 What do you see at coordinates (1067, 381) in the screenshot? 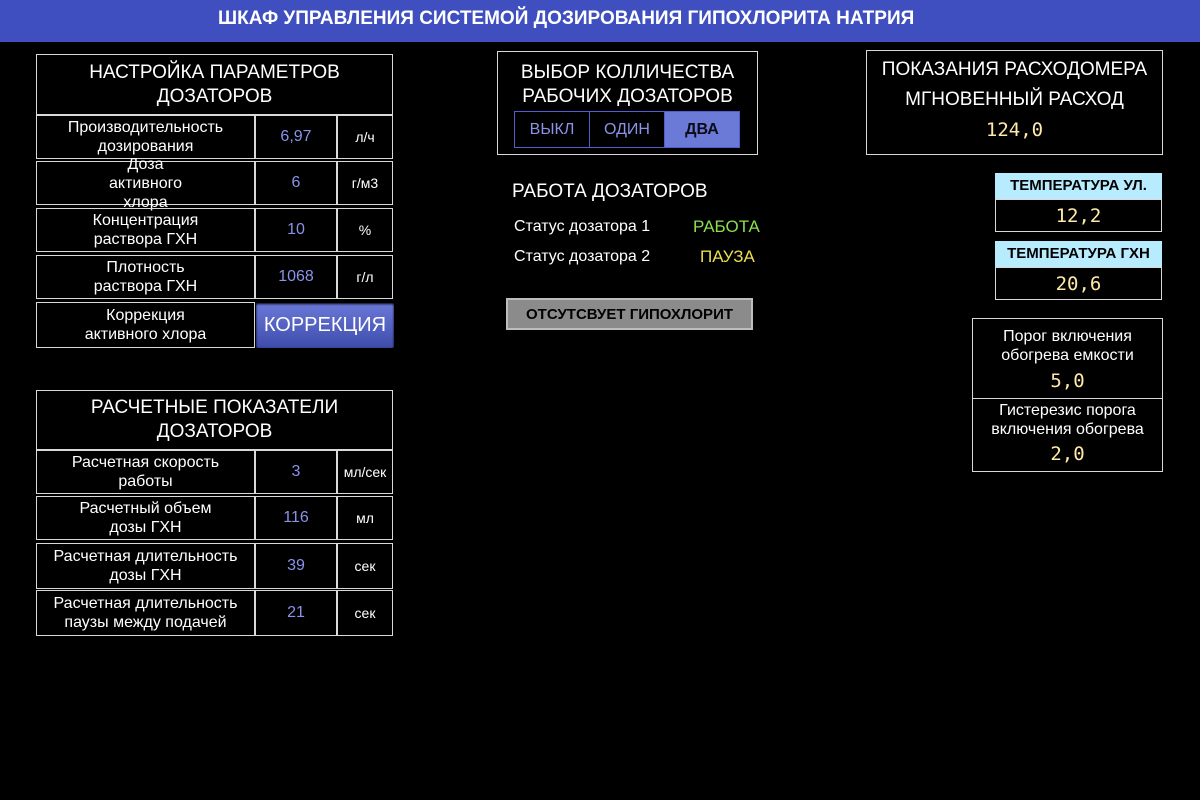
I see `heating-threshold-value: 5,0` at bounding box center [1067, 381].